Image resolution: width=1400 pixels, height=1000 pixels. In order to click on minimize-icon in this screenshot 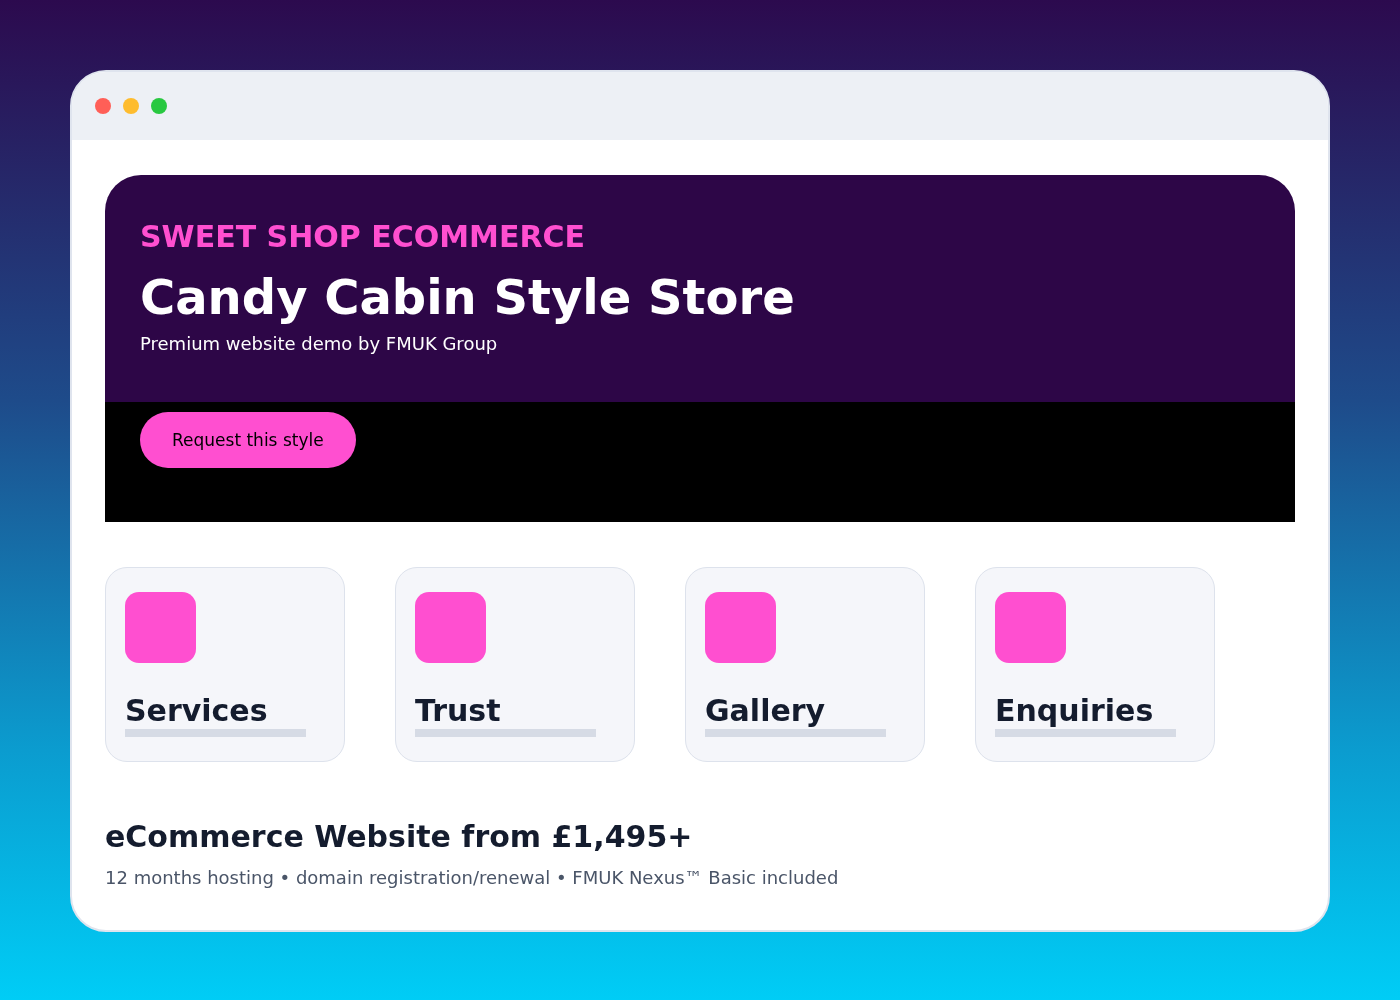, I will do `click(131, 106)`.